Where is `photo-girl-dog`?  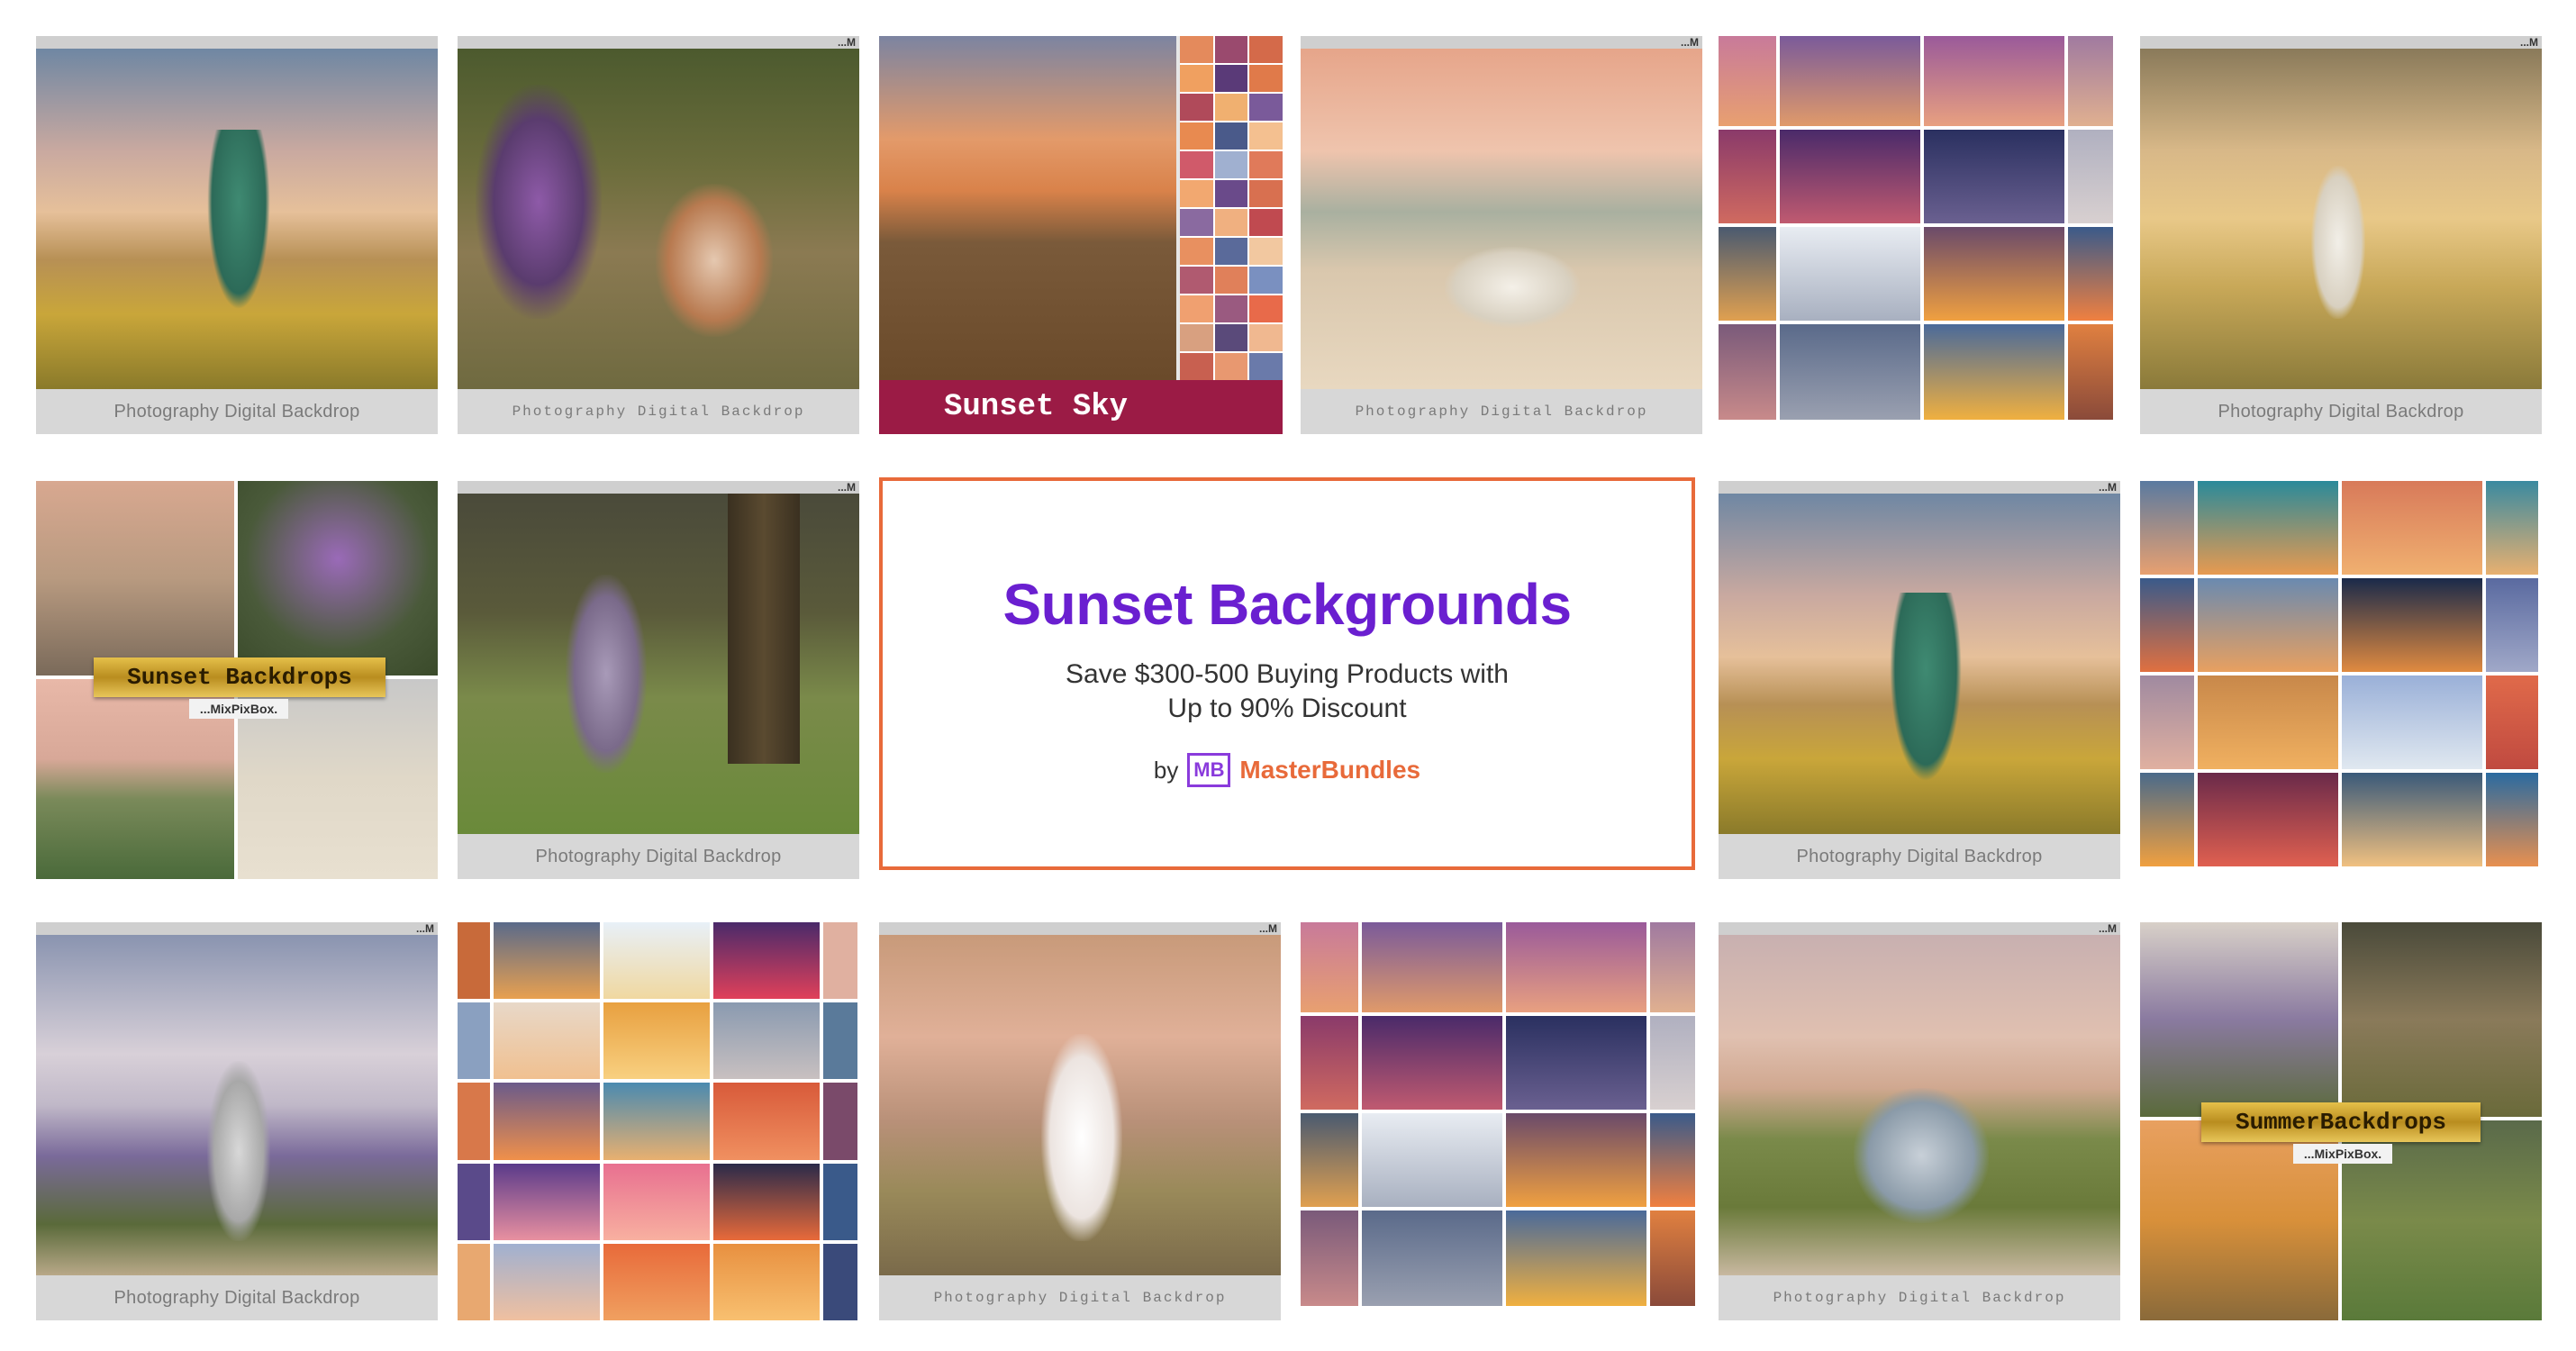 photo-girl-dog is located at coordinates (658, 219).